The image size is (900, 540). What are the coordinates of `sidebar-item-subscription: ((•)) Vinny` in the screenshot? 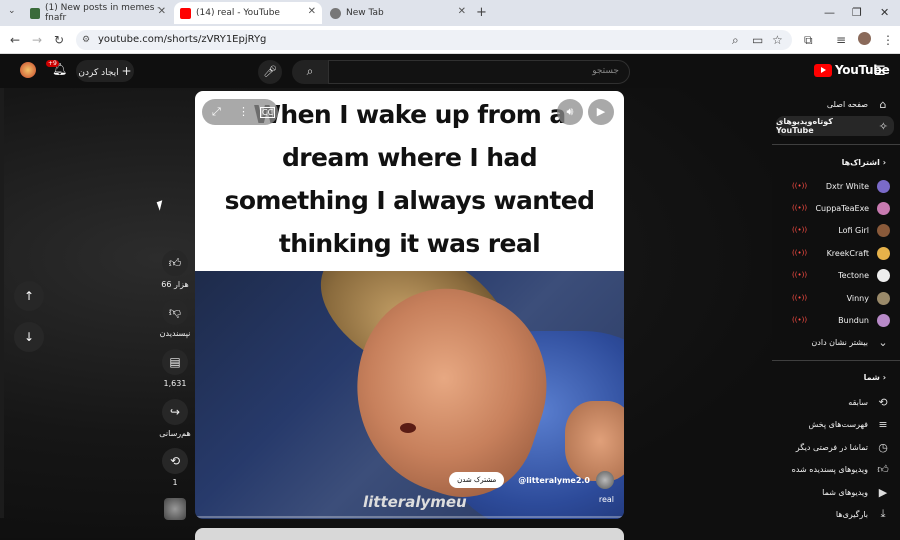 It's located at (834, 298).